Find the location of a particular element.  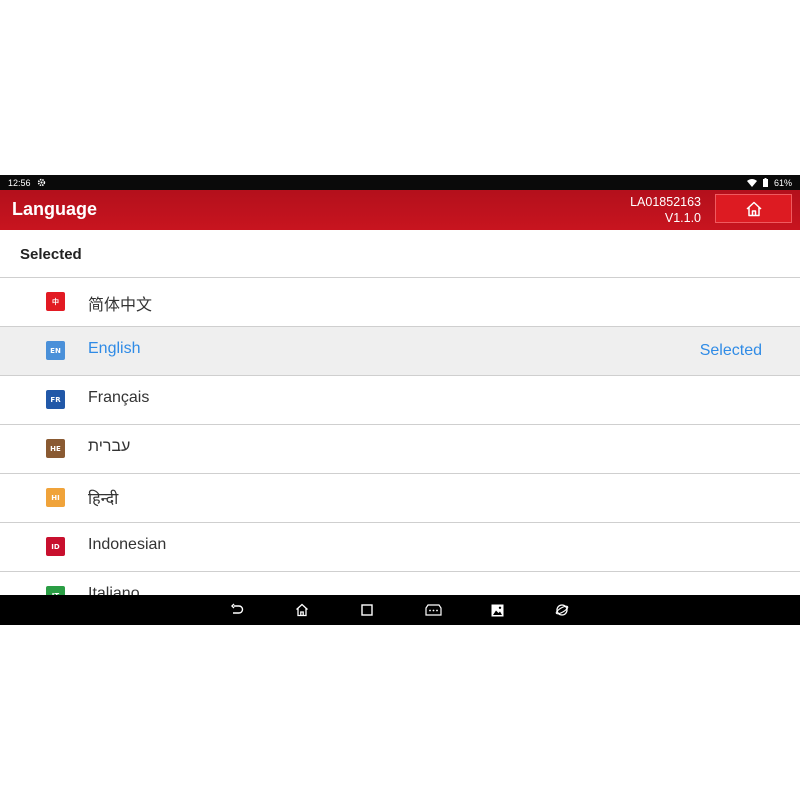

flag-icon: 中 is located at coordinates (55, 301).